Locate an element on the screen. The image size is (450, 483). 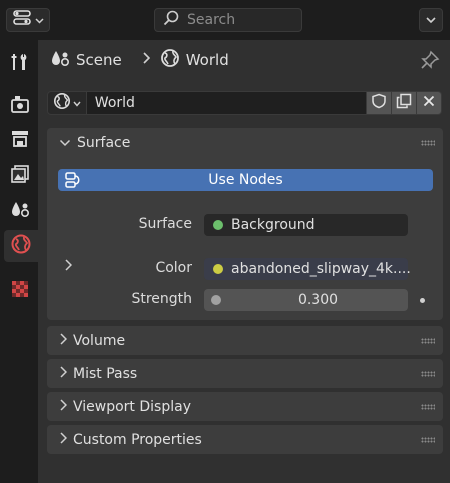
duplicate-button is located at coordinates (405, 103).